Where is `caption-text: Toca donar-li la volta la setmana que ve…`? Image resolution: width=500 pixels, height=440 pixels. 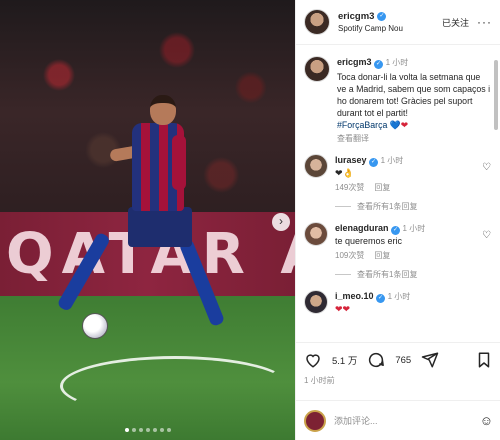 caption-text: Toca donar-li la volta la setmana que ve… is located at coordinates (414, 95).